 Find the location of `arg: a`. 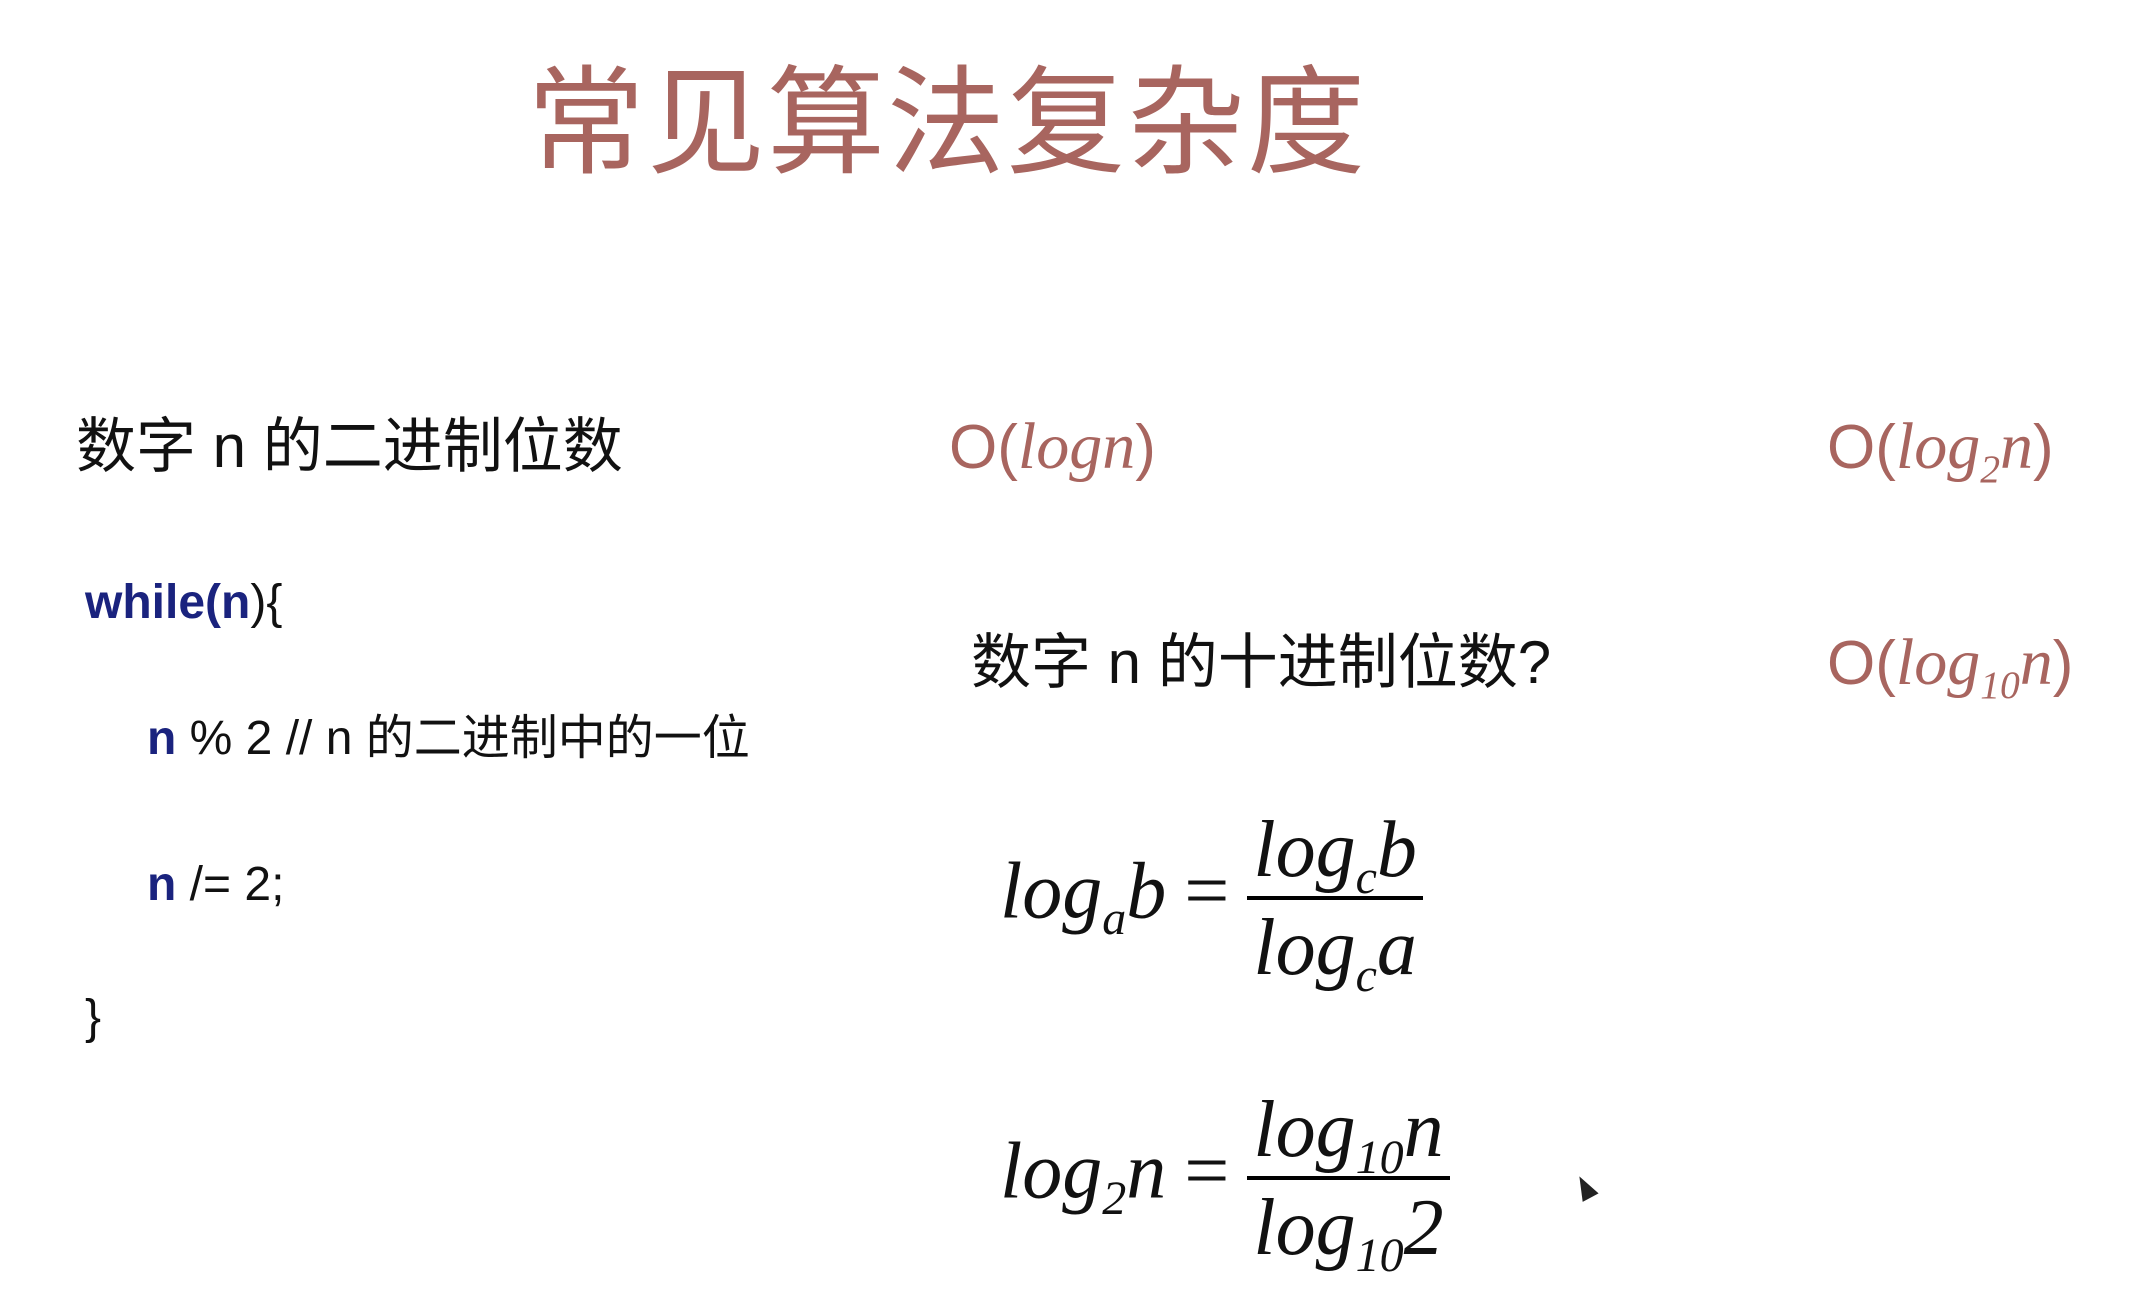

arg: a is located at coordinates (1396, 948).